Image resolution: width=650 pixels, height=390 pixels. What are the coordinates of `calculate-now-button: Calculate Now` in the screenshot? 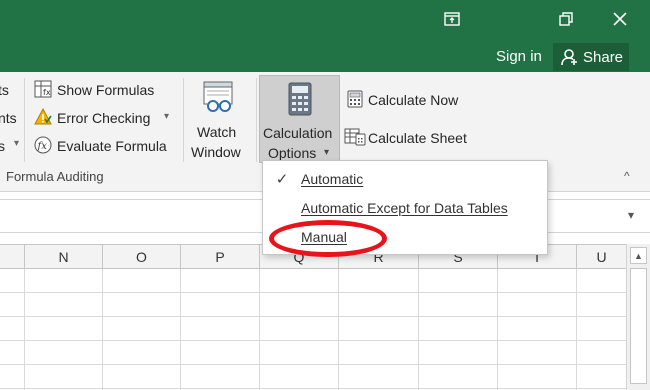 It's located at (413, 100).